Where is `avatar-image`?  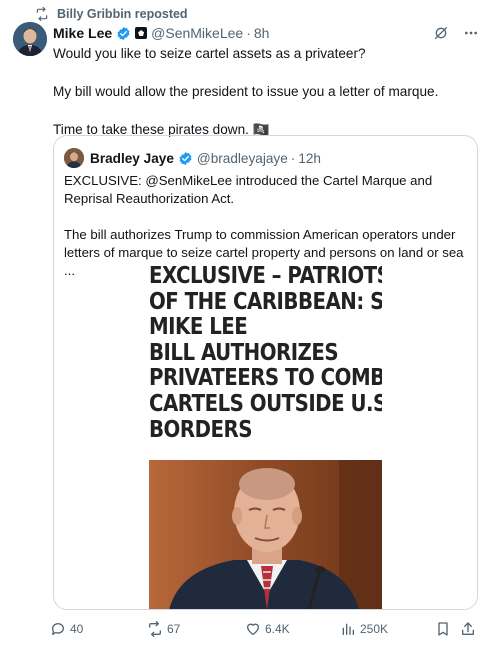
avatar-image is located at coordinates (30, 39).